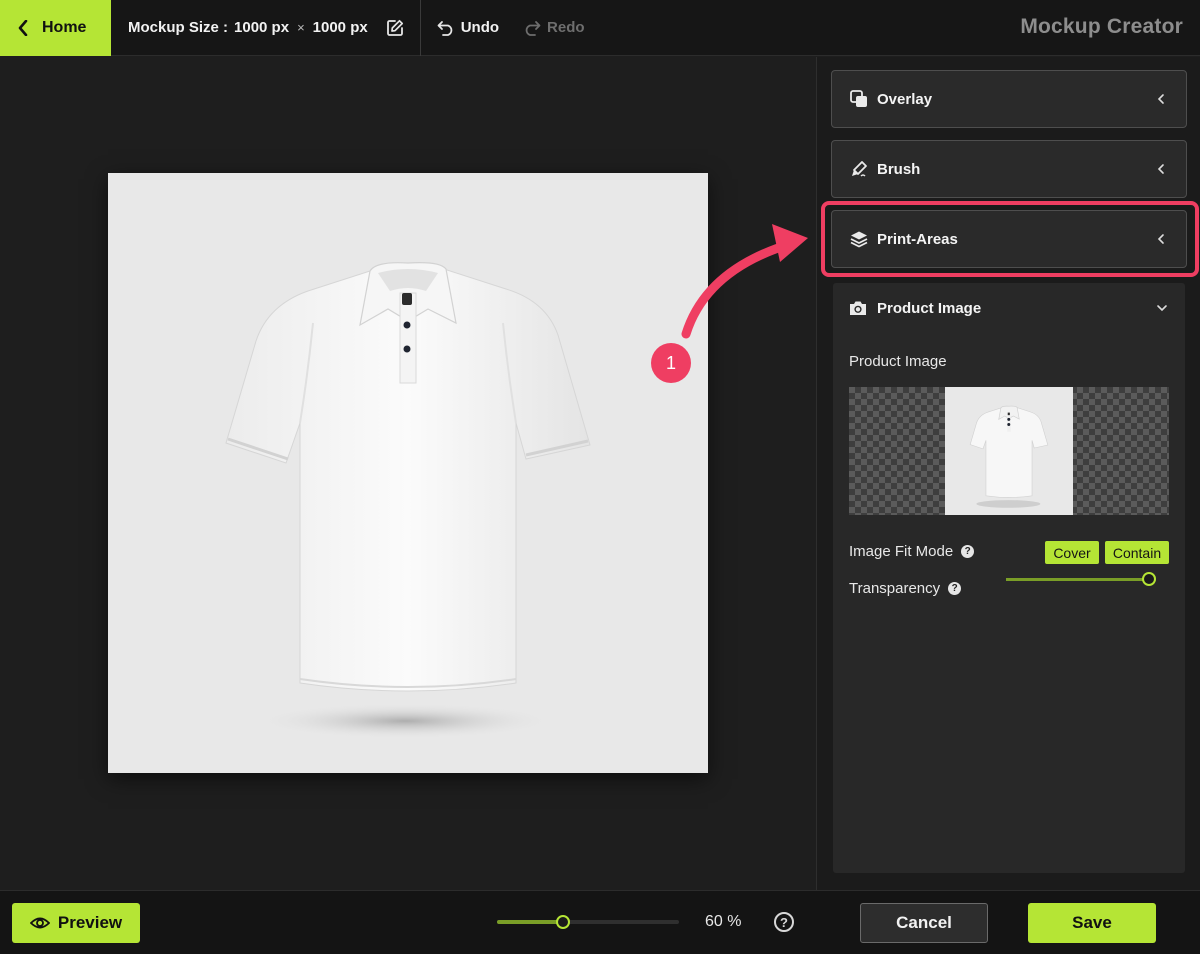 This screenshot has height=954, width=1200. I want to click on transparency-slider, so click(1081, 579).